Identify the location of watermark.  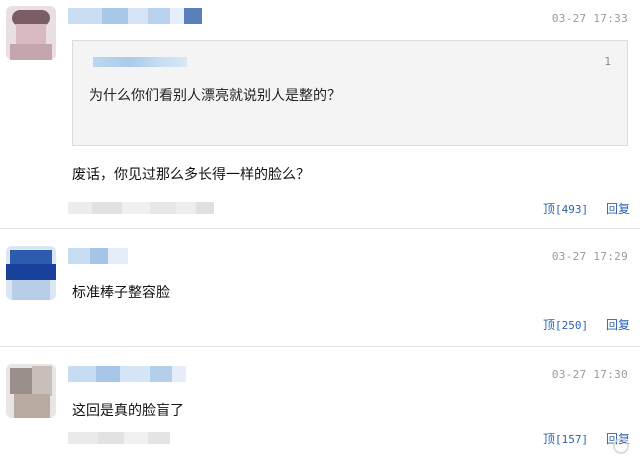
(622, 447).